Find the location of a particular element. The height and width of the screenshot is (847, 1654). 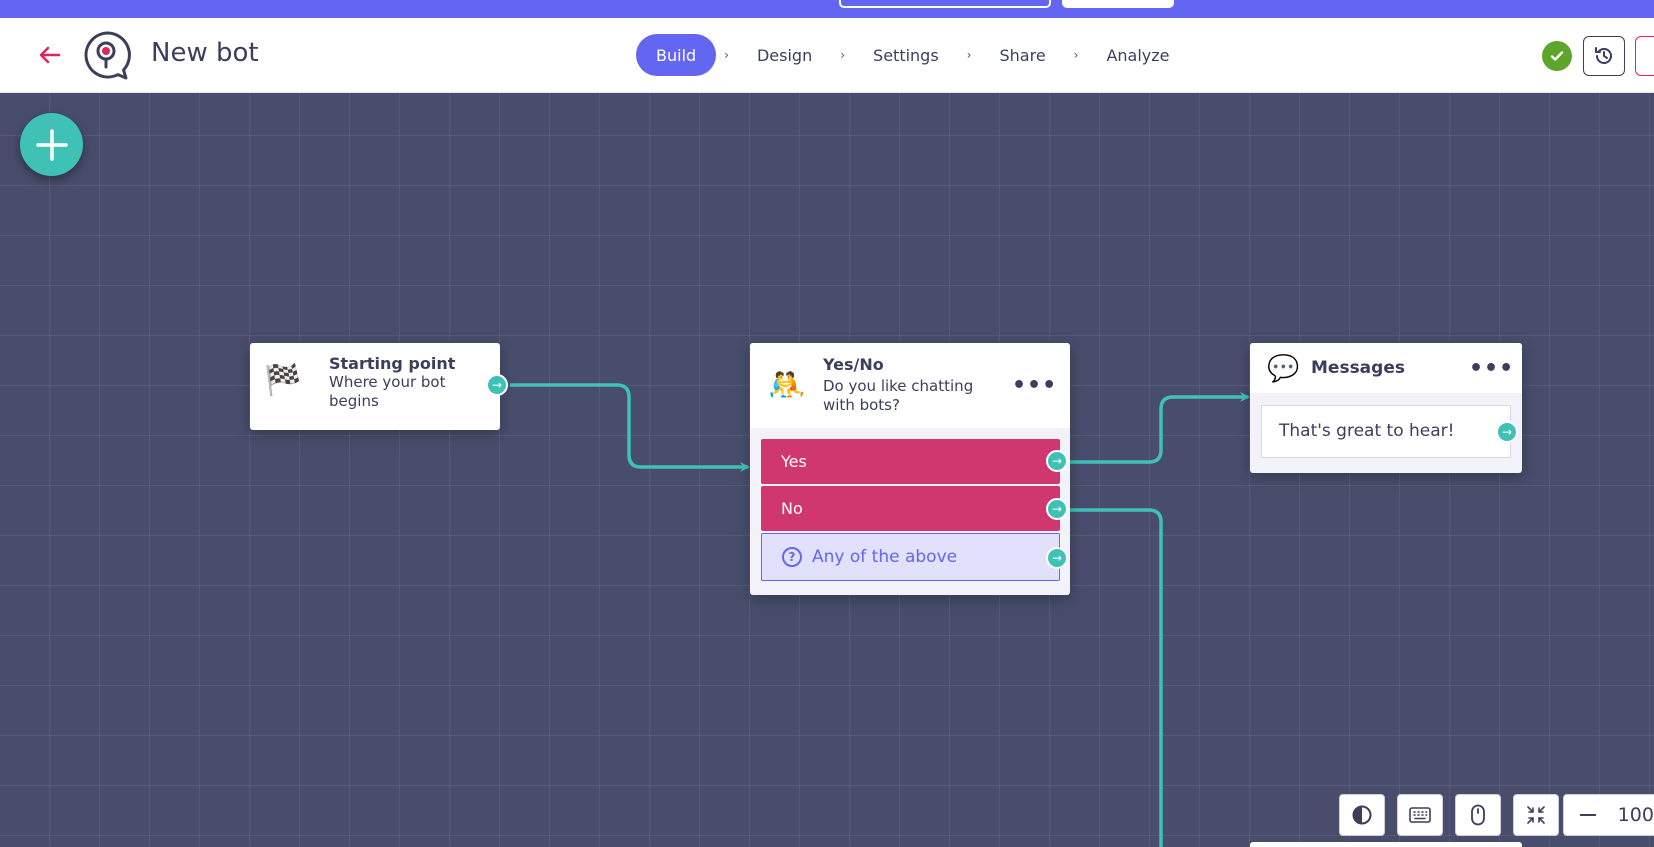

mouse-mode-button is located at coordinates (1478, 815).